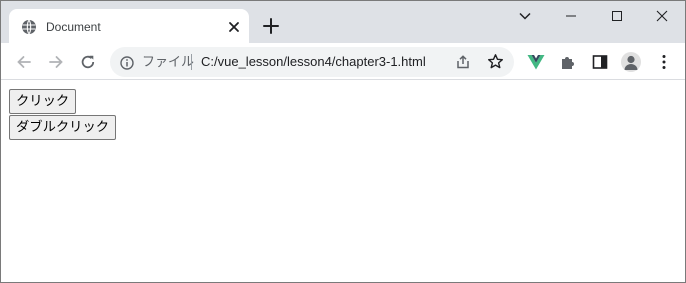  I want to click on tab-search-button, so click(525, 16).